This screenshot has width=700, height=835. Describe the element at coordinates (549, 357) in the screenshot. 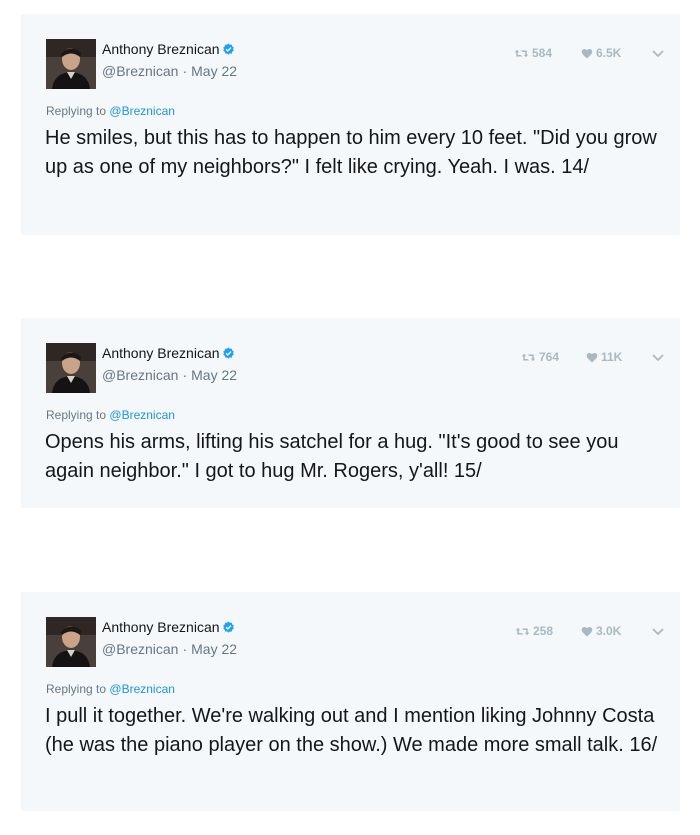

I see `retweet-count-text: 764` at that location.